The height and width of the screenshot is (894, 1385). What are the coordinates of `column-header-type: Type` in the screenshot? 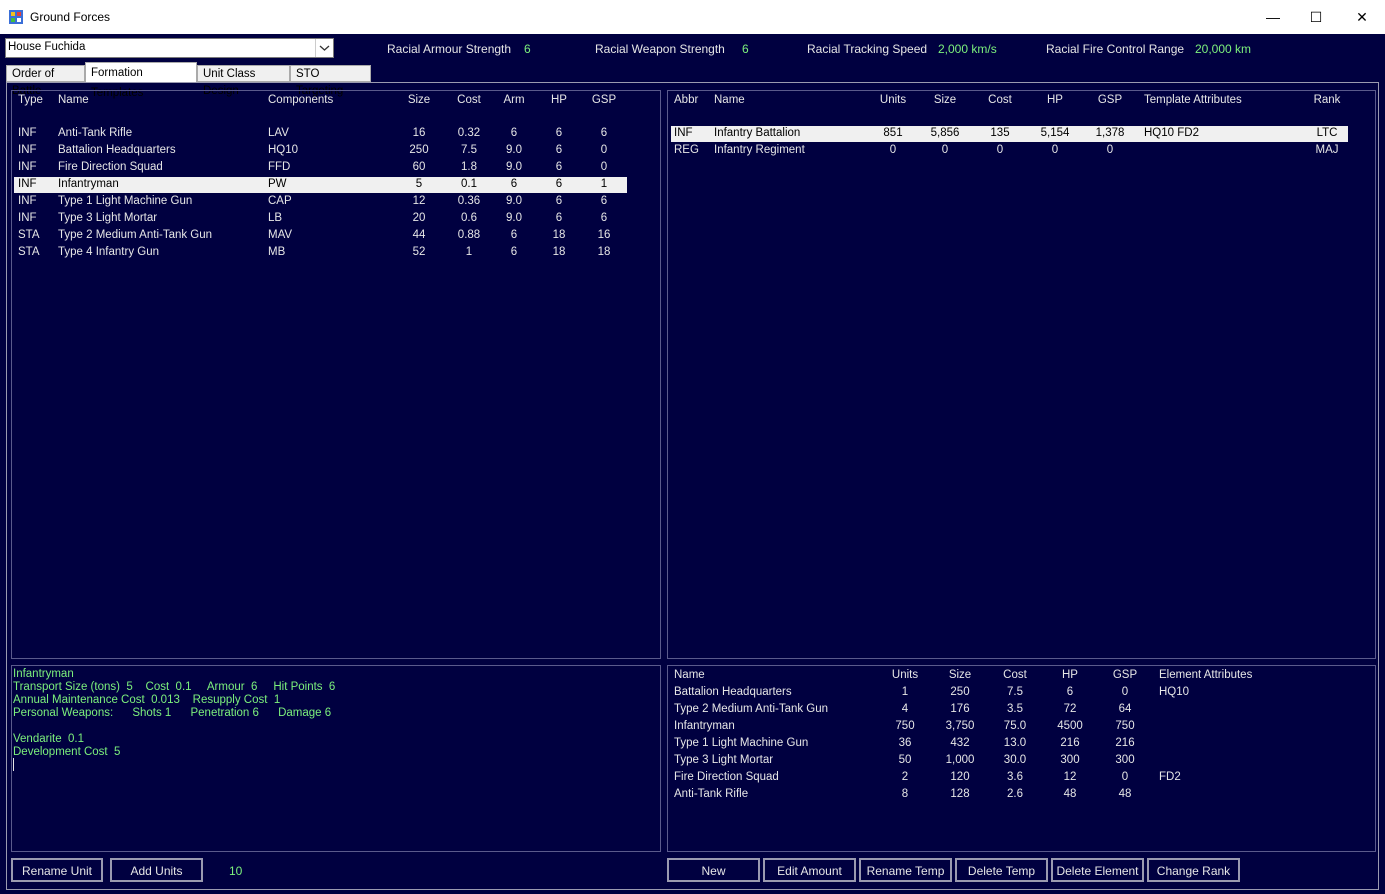 It's located at (33, 100).